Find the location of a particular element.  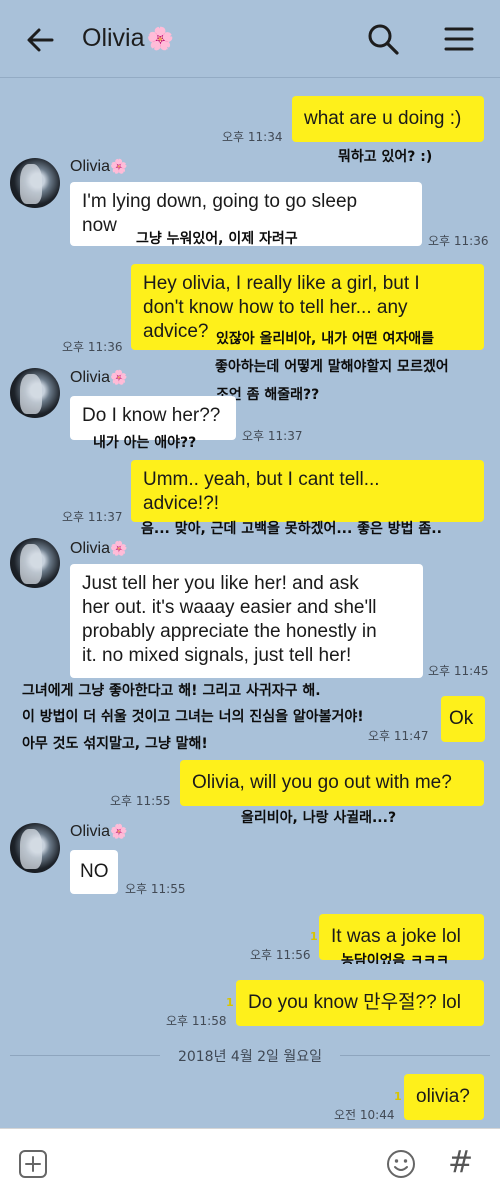

message-translation: 이 방법이 더 쉬울 것이고 그녀는 너의 진심을 알아볼거야! is located at coordinates (193, 717).